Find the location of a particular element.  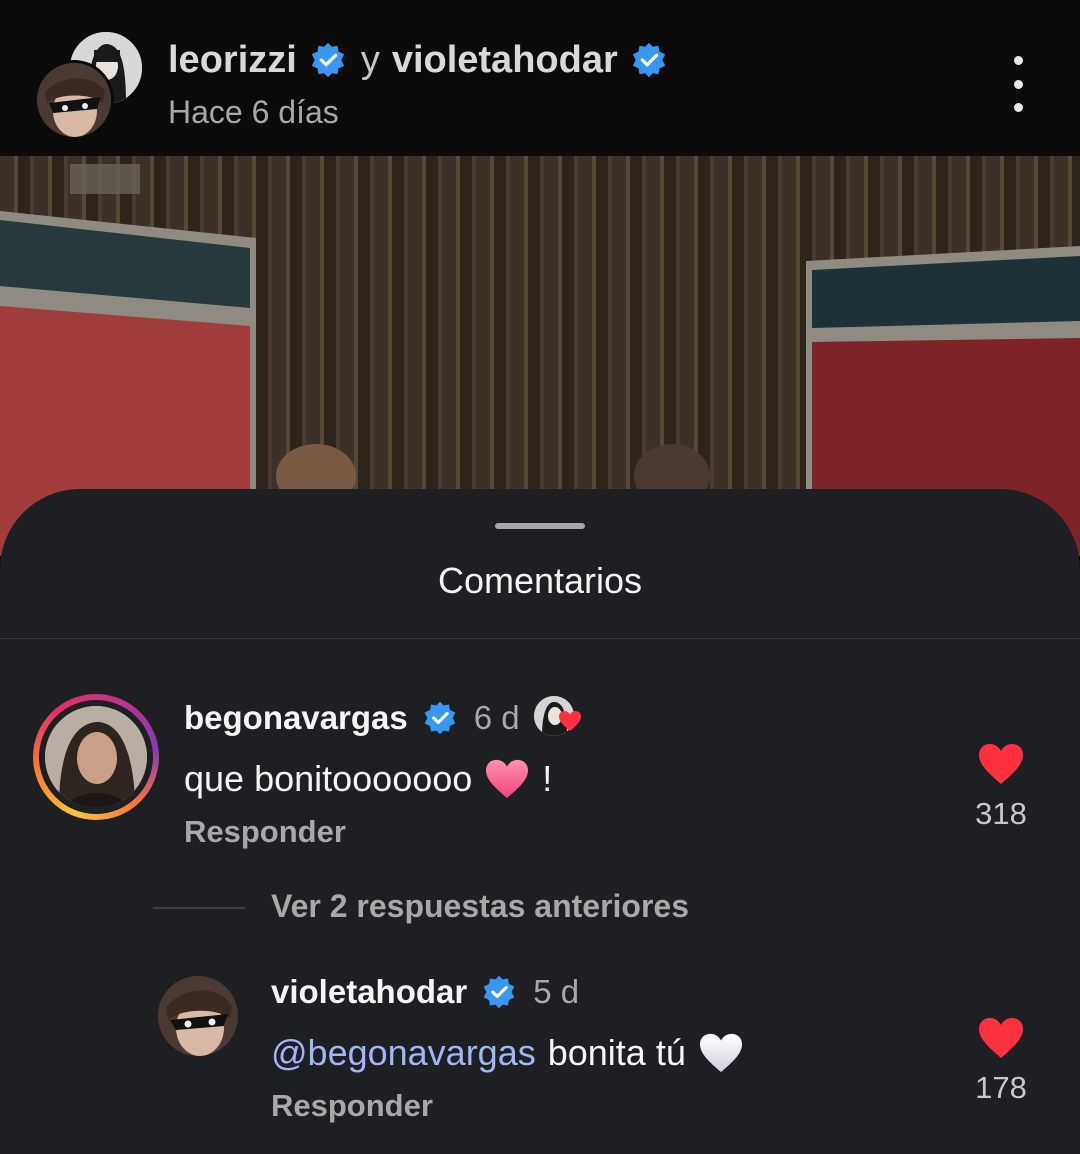

post-authors: leorizzi y violetahodar is located at coordinates (418, 60).